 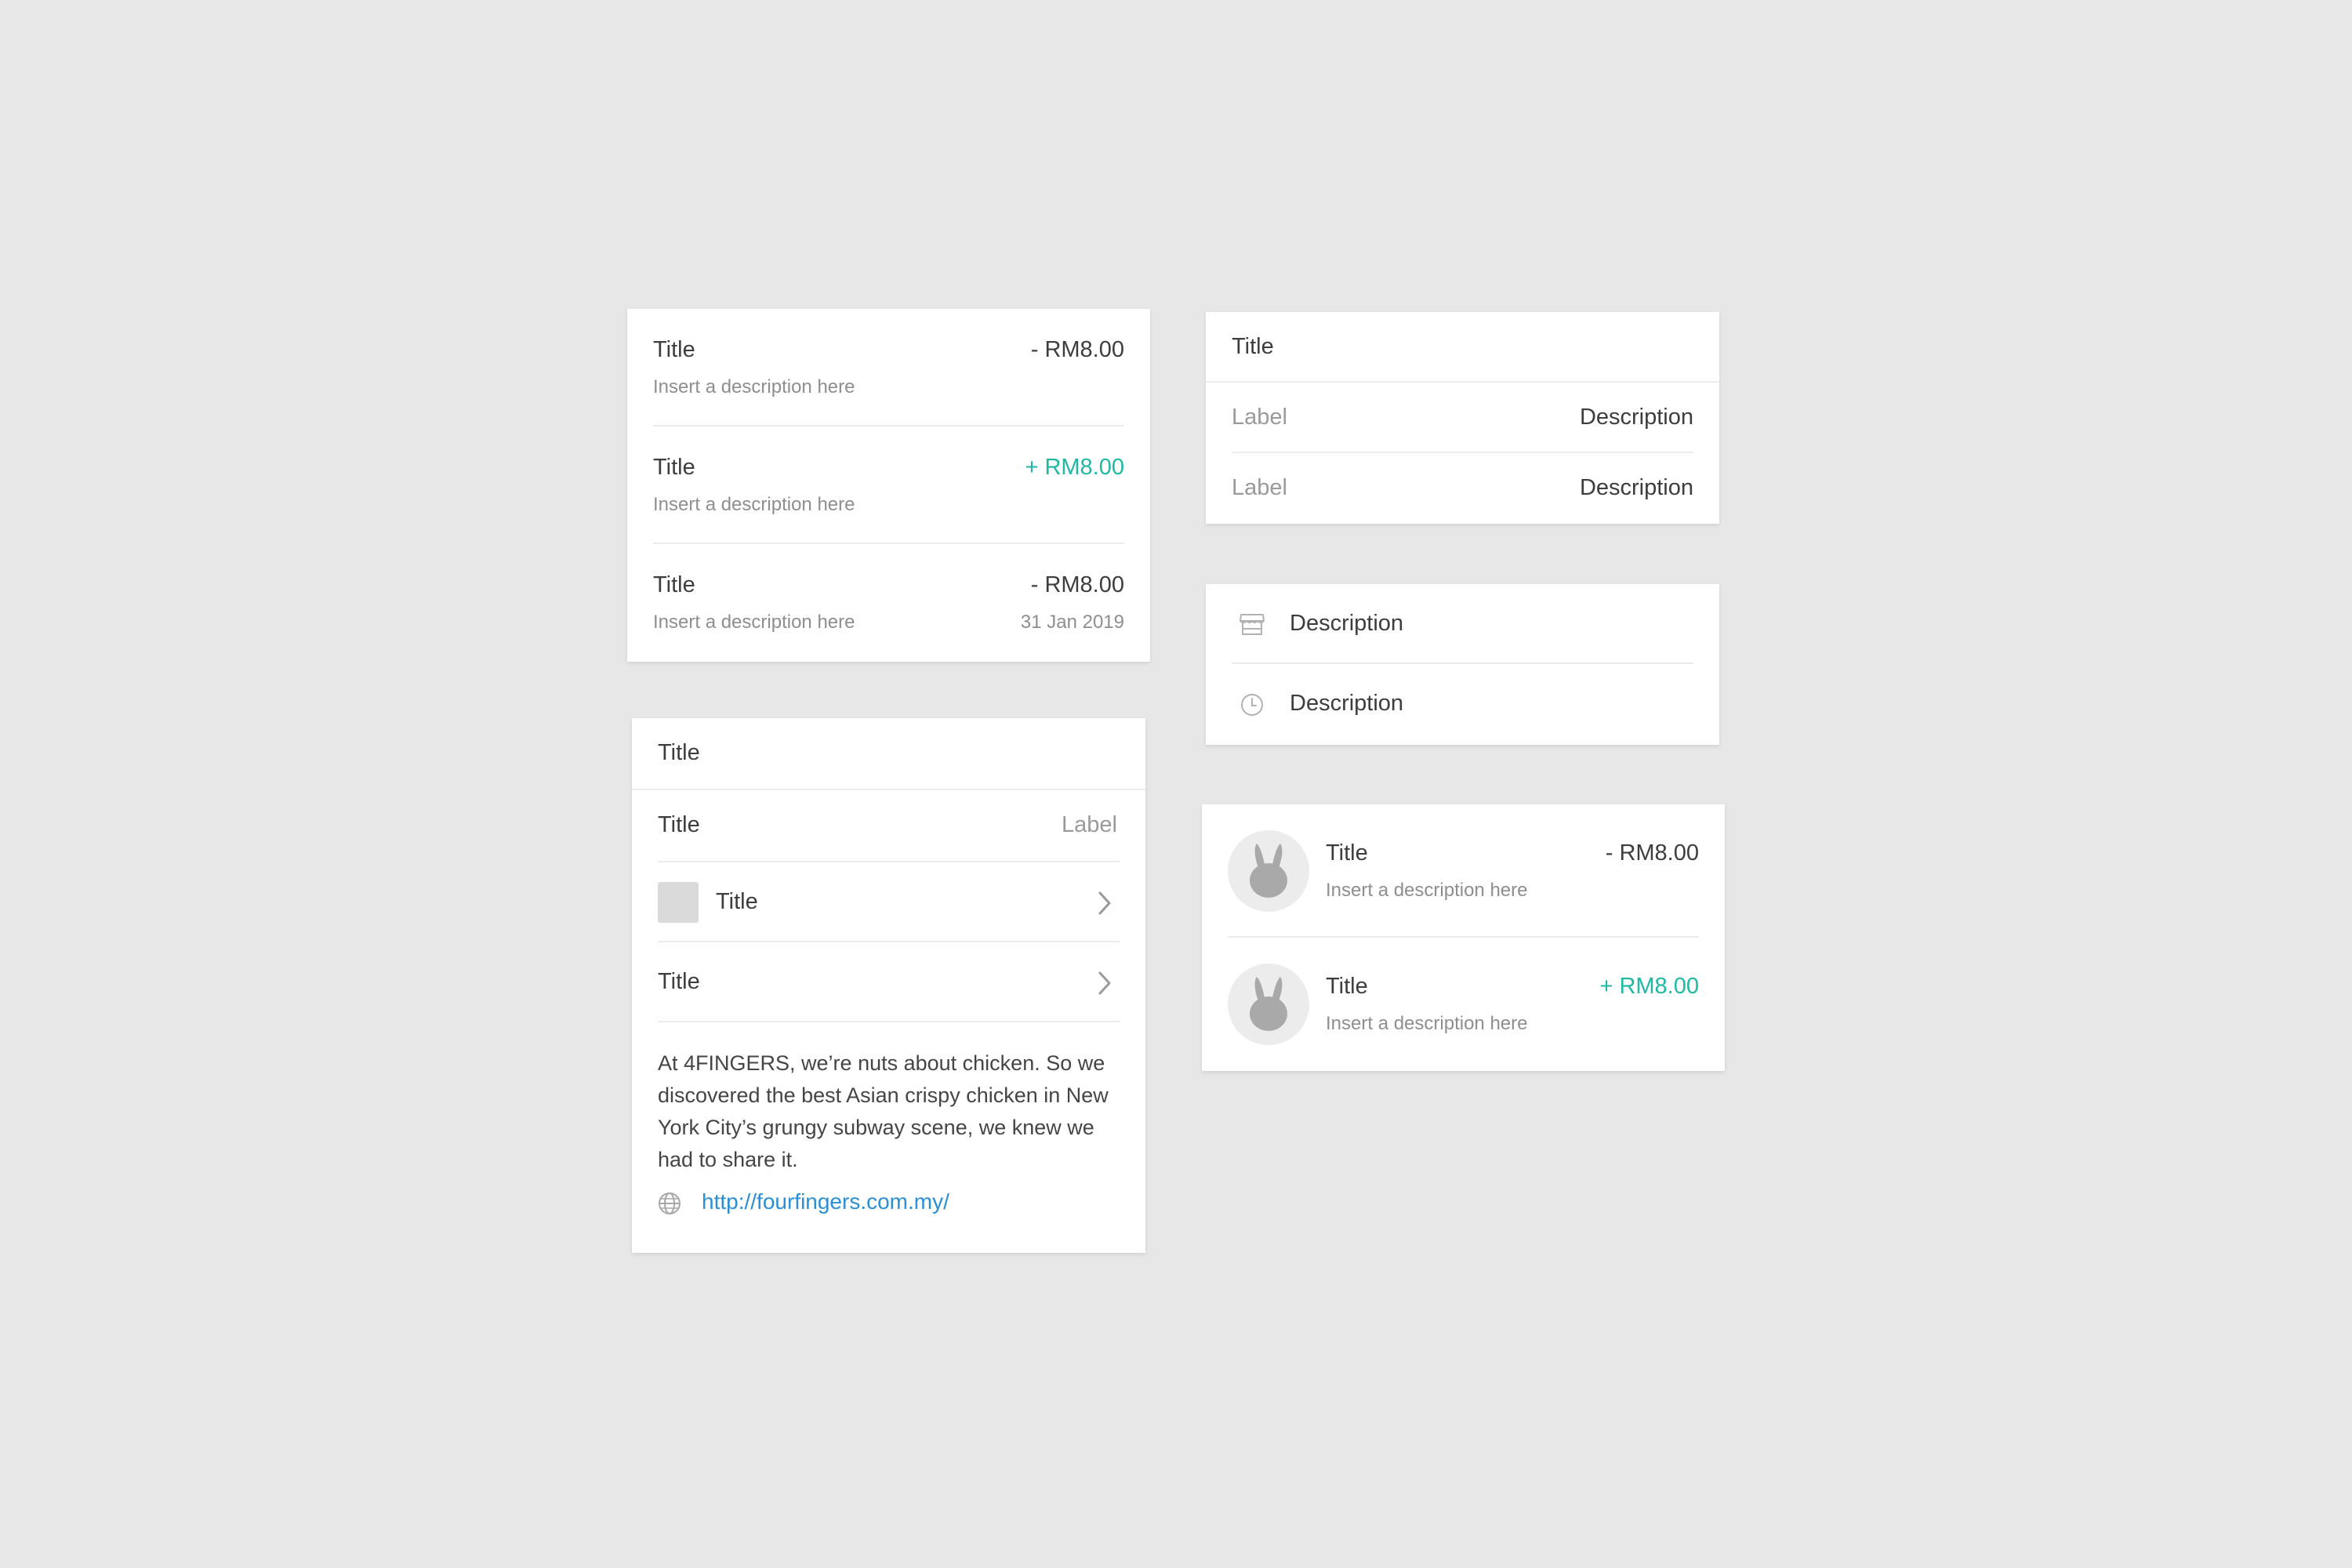 What do you see at coordinates (1463, 1004) in the screenshot?
I see `avatar-transaction-row: Title Insert a description here + RM8.00` at bounding box center [1463, 1004].